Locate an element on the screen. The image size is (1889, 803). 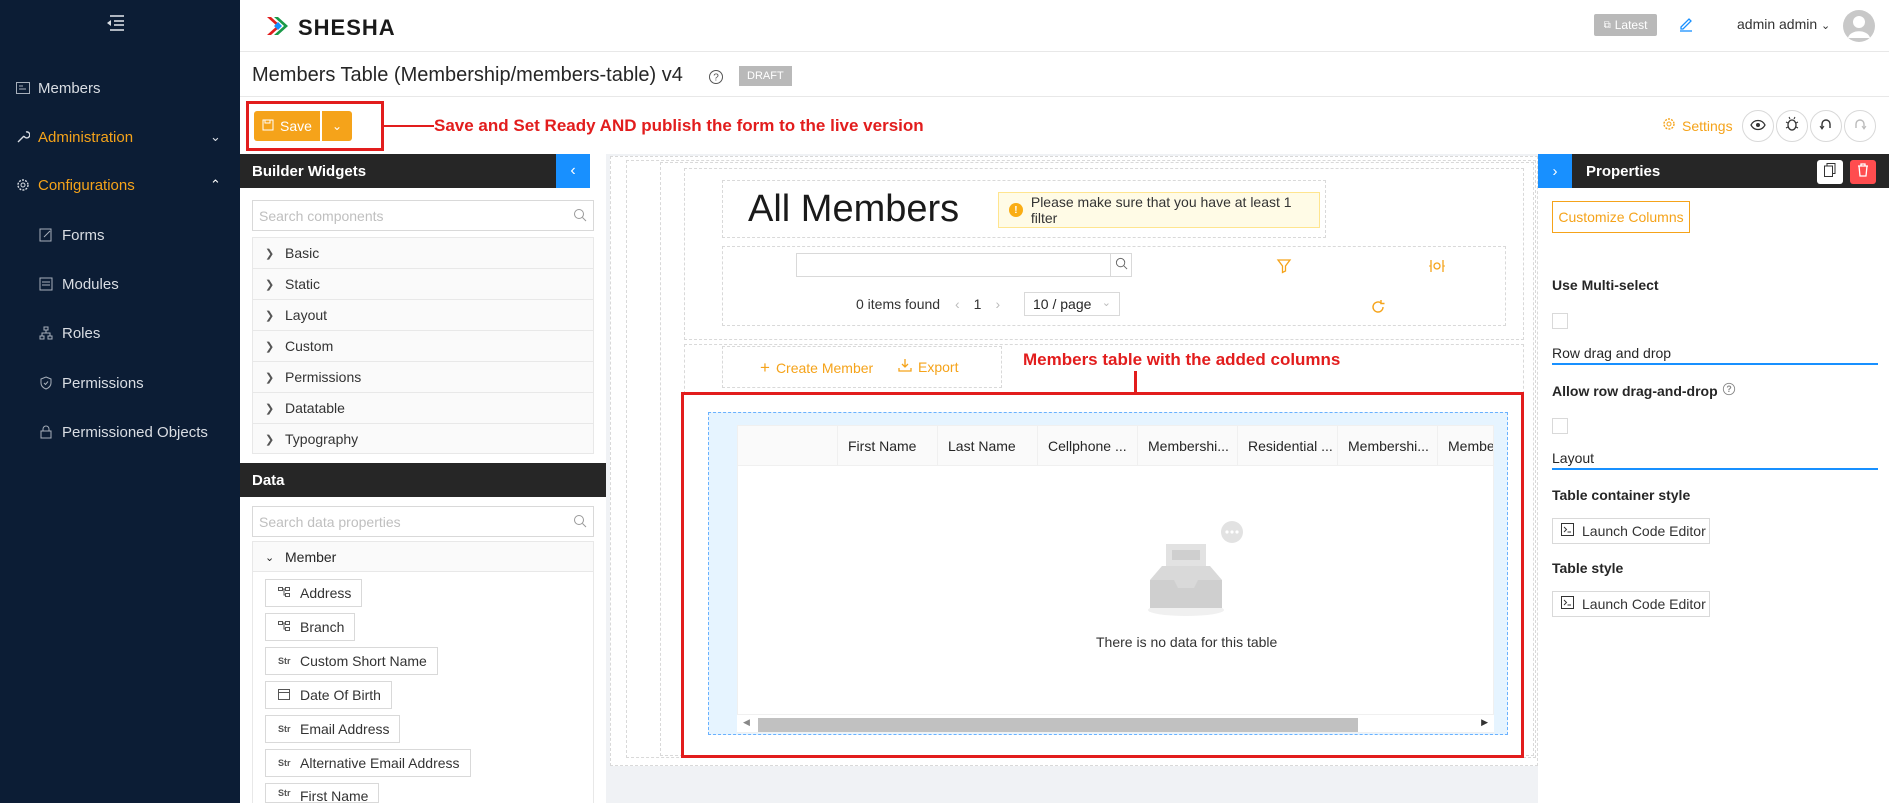
current-page: 1 is located at coordinates (978, 304).